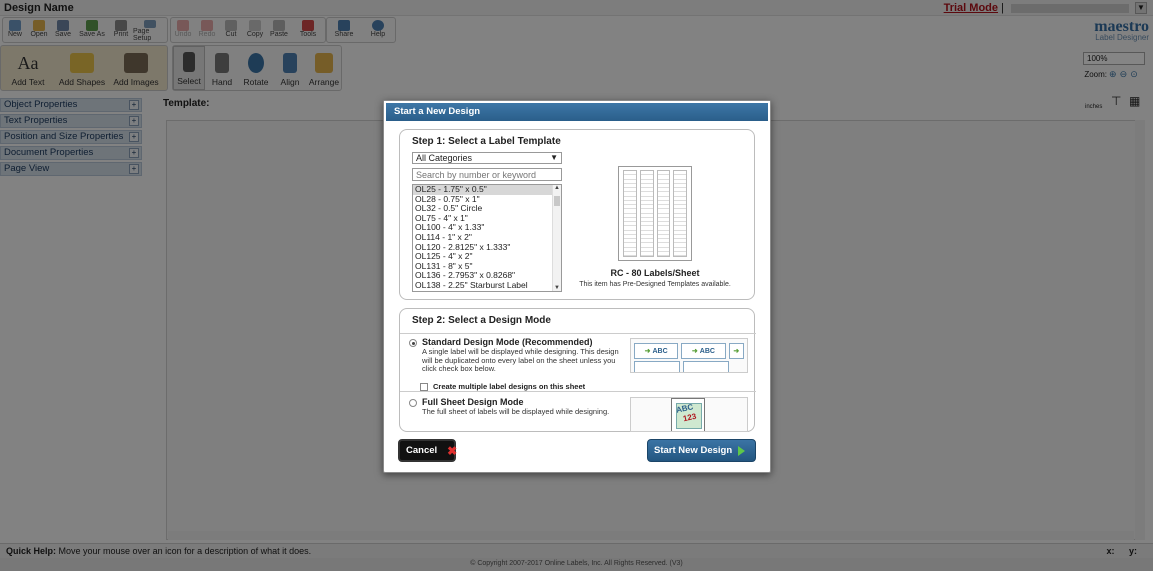 The width and height of the screenshot is (1153, 571). Describe the element at coordinates (577, 111) in the screenshot. I see `dialog-title: Start a New Design` at that location.